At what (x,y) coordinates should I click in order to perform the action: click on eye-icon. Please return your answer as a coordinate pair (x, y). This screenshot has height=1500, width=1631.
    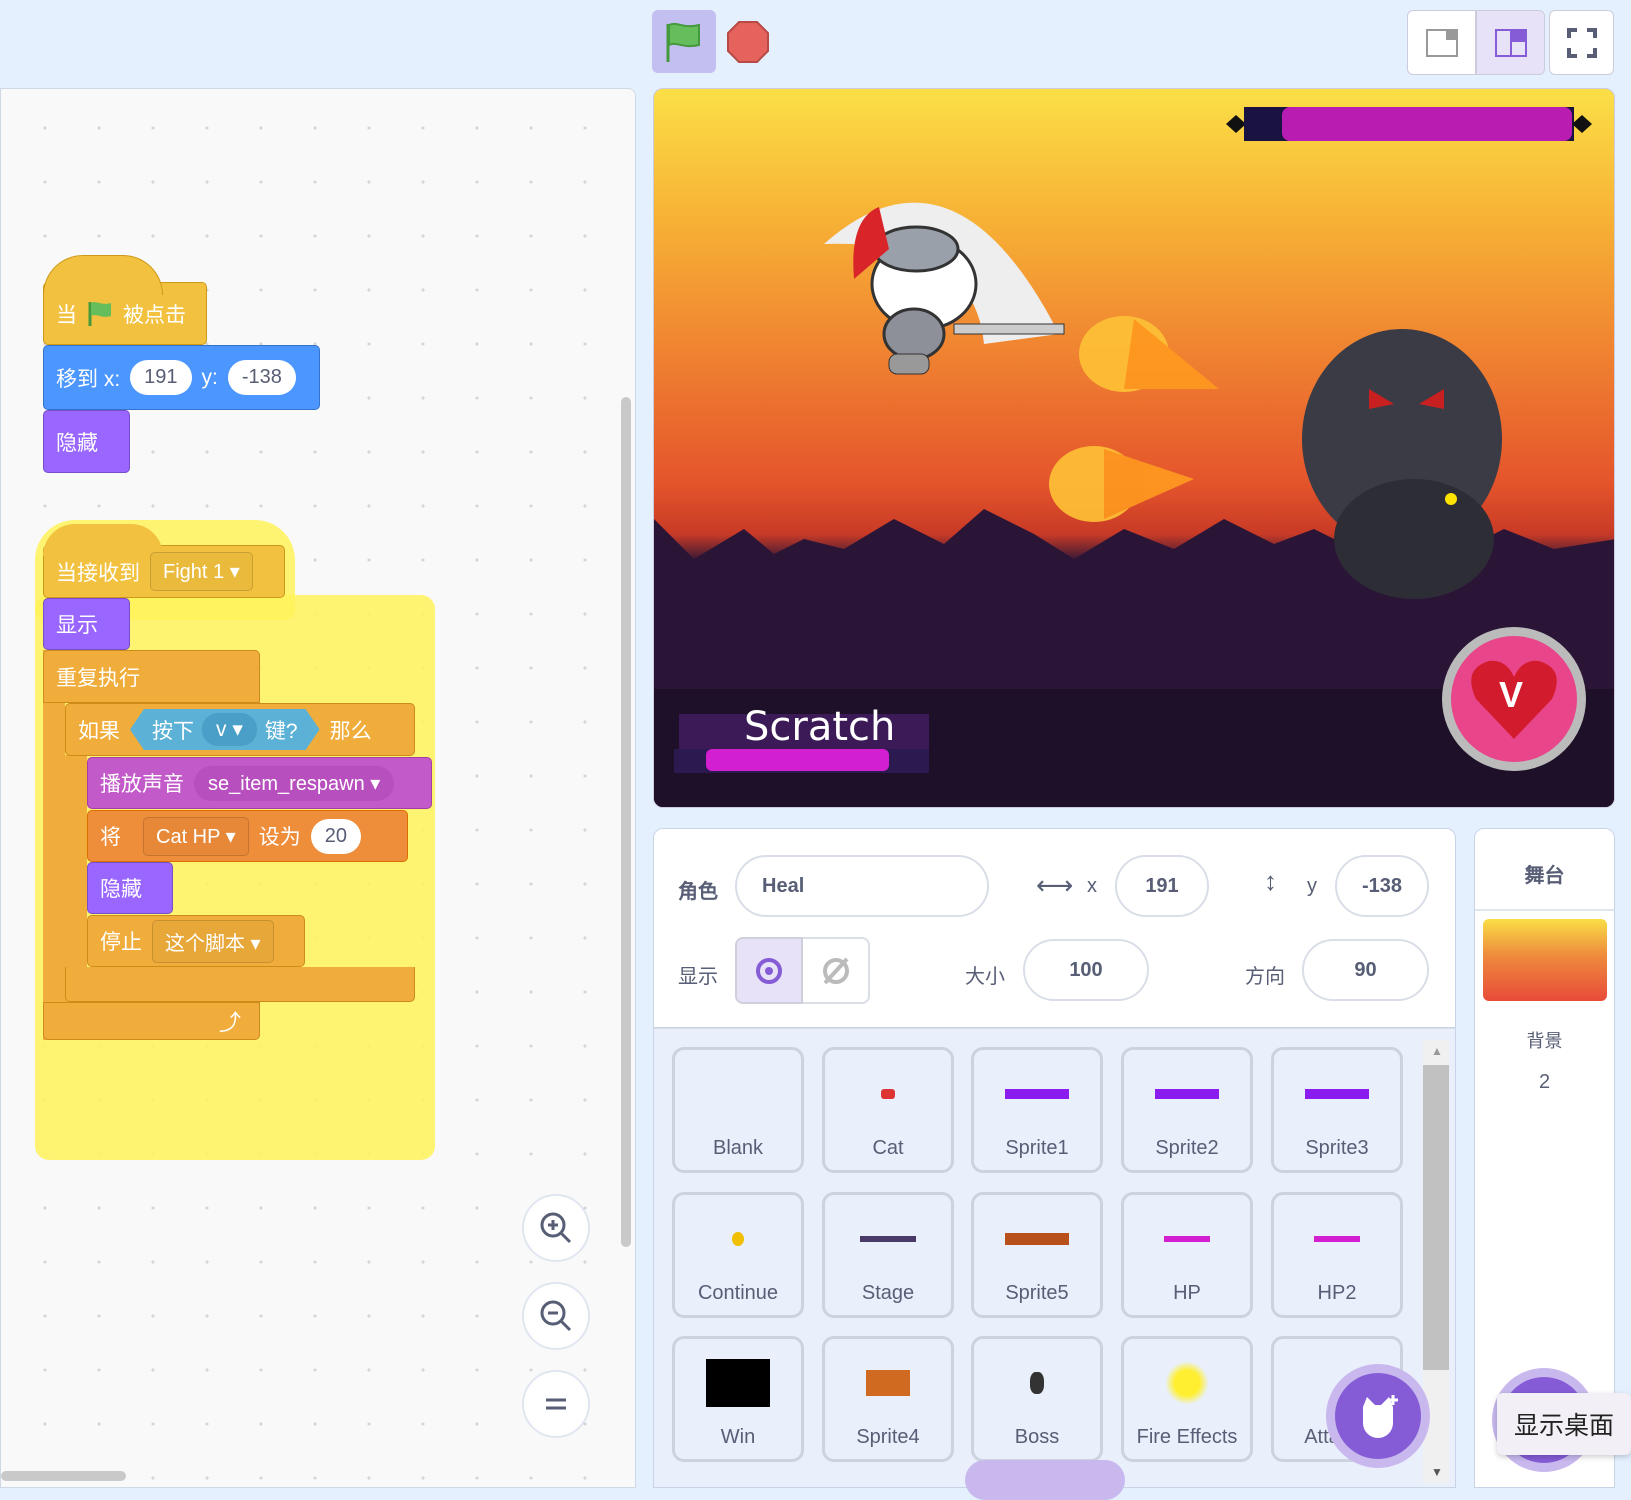
    Looking at the image, I should click on (769, 970).